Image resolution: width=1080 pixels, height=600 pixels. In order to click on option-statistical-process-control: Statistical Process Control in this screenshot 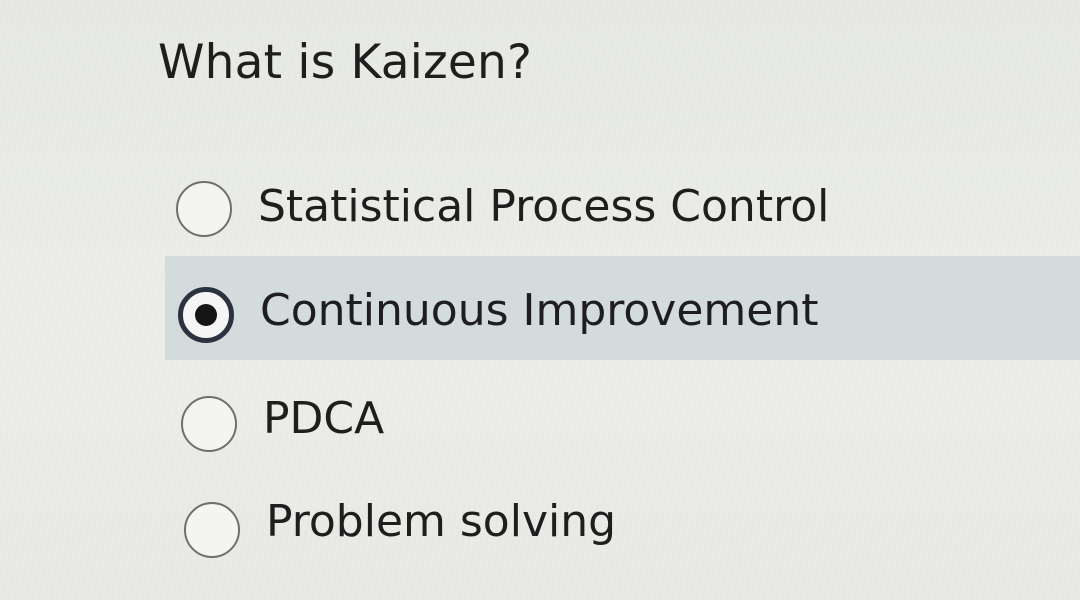, I will do `click(622, 207)`.